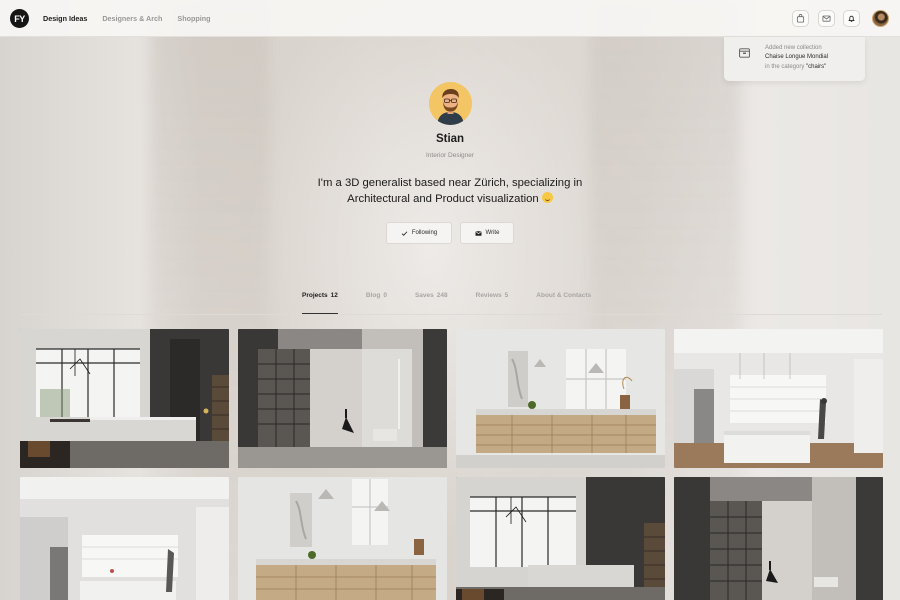 This screenshot has height=600, width=900. I want to click on write-button: Write, so click(487, 233).